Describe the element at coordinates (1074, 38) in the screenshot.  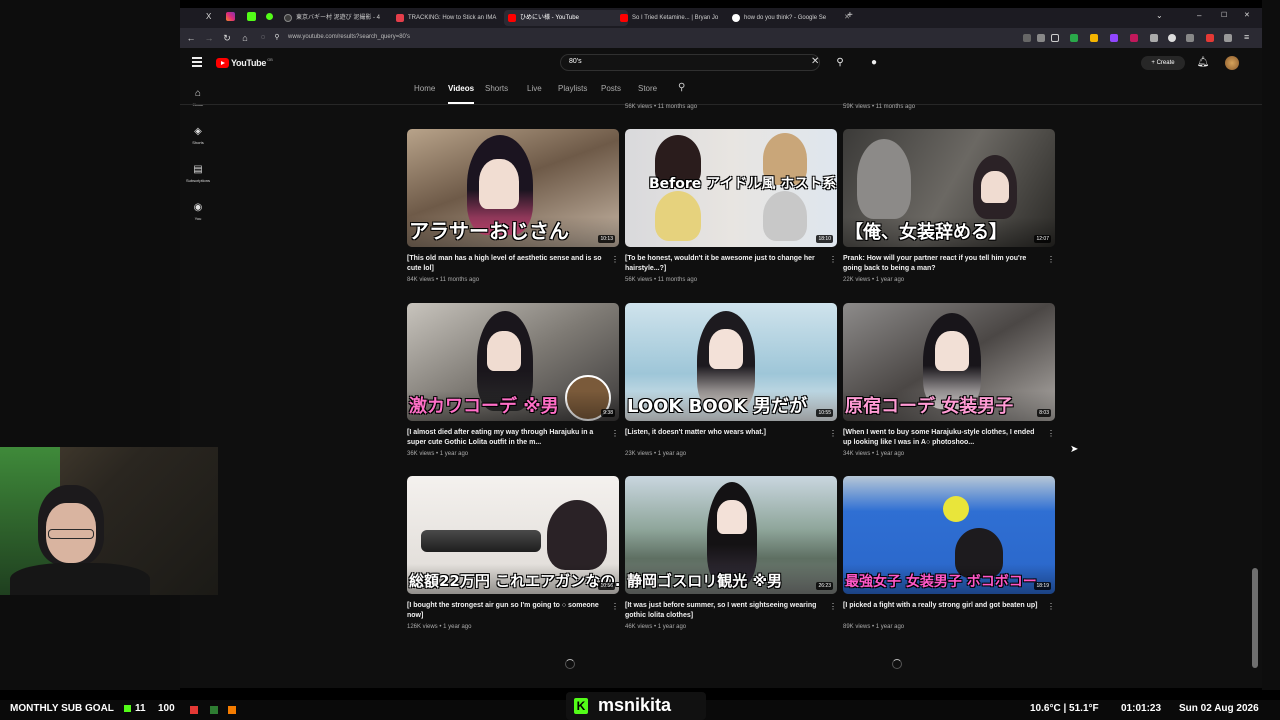
I see `download-icon` at that location.